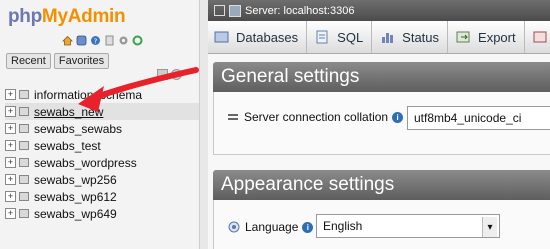 The height and width of the screenshot is (249, 550). I want to click on database-name: sewabs_new, so click(68, 112).